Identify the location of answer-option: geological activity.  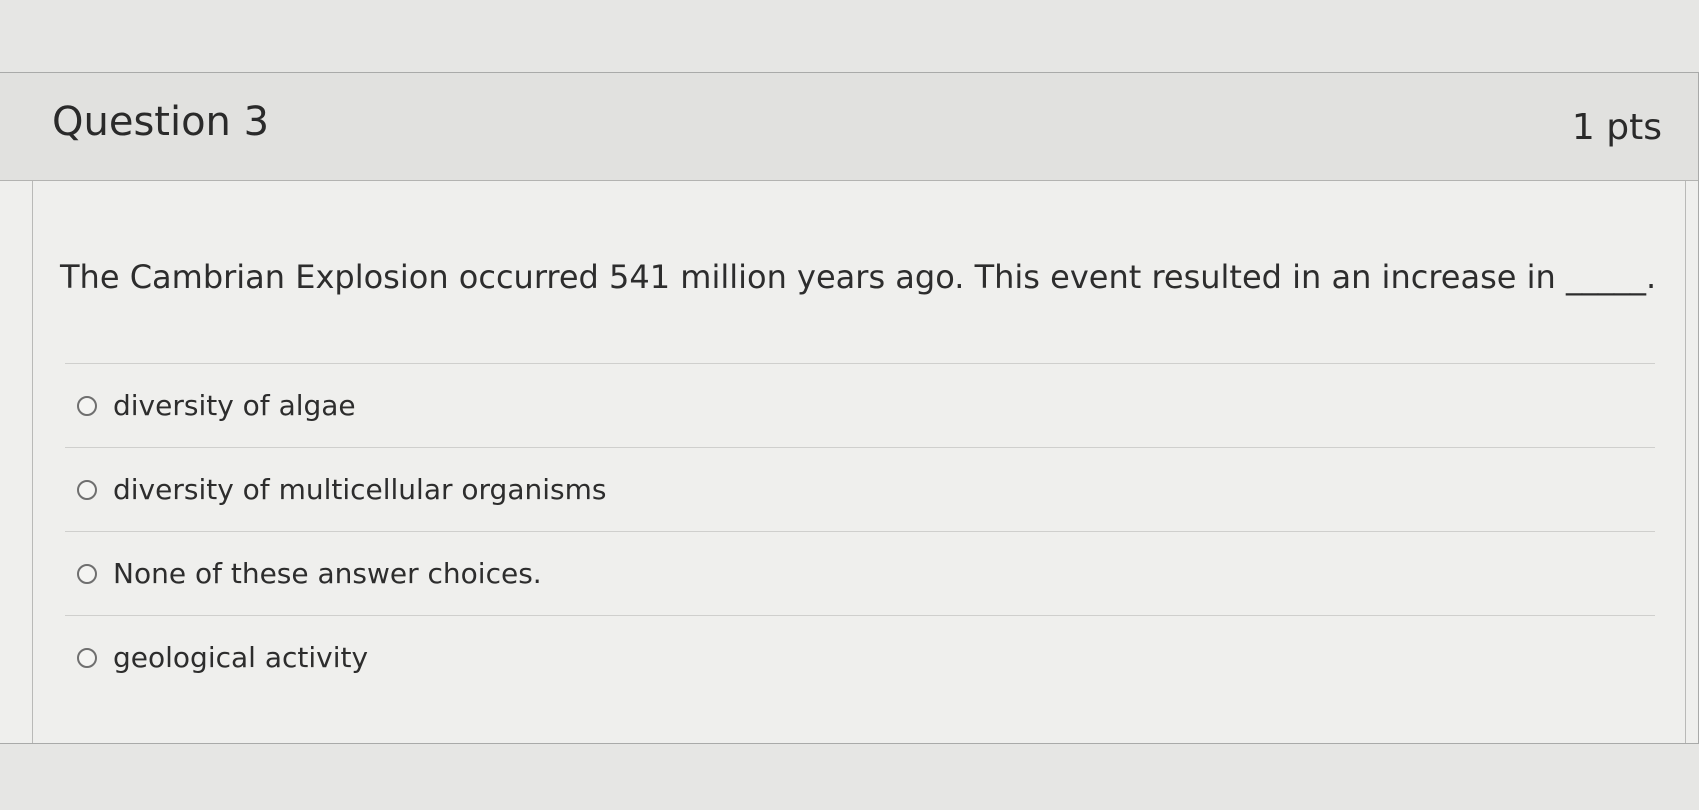
(860, 657).